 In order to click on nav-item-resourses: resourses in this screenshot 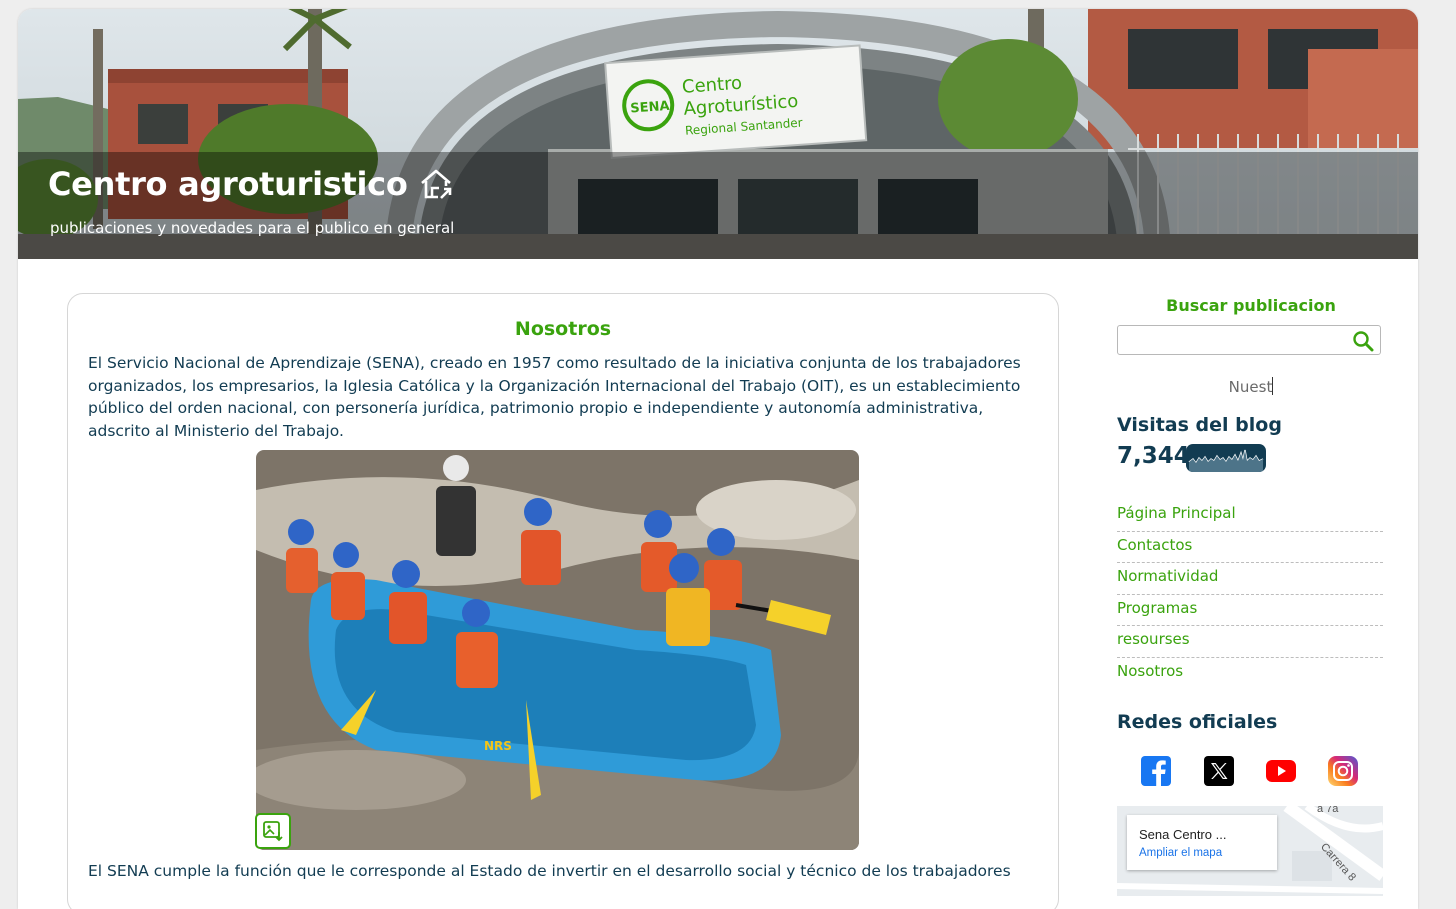, I will do `click(1250, 642)`.